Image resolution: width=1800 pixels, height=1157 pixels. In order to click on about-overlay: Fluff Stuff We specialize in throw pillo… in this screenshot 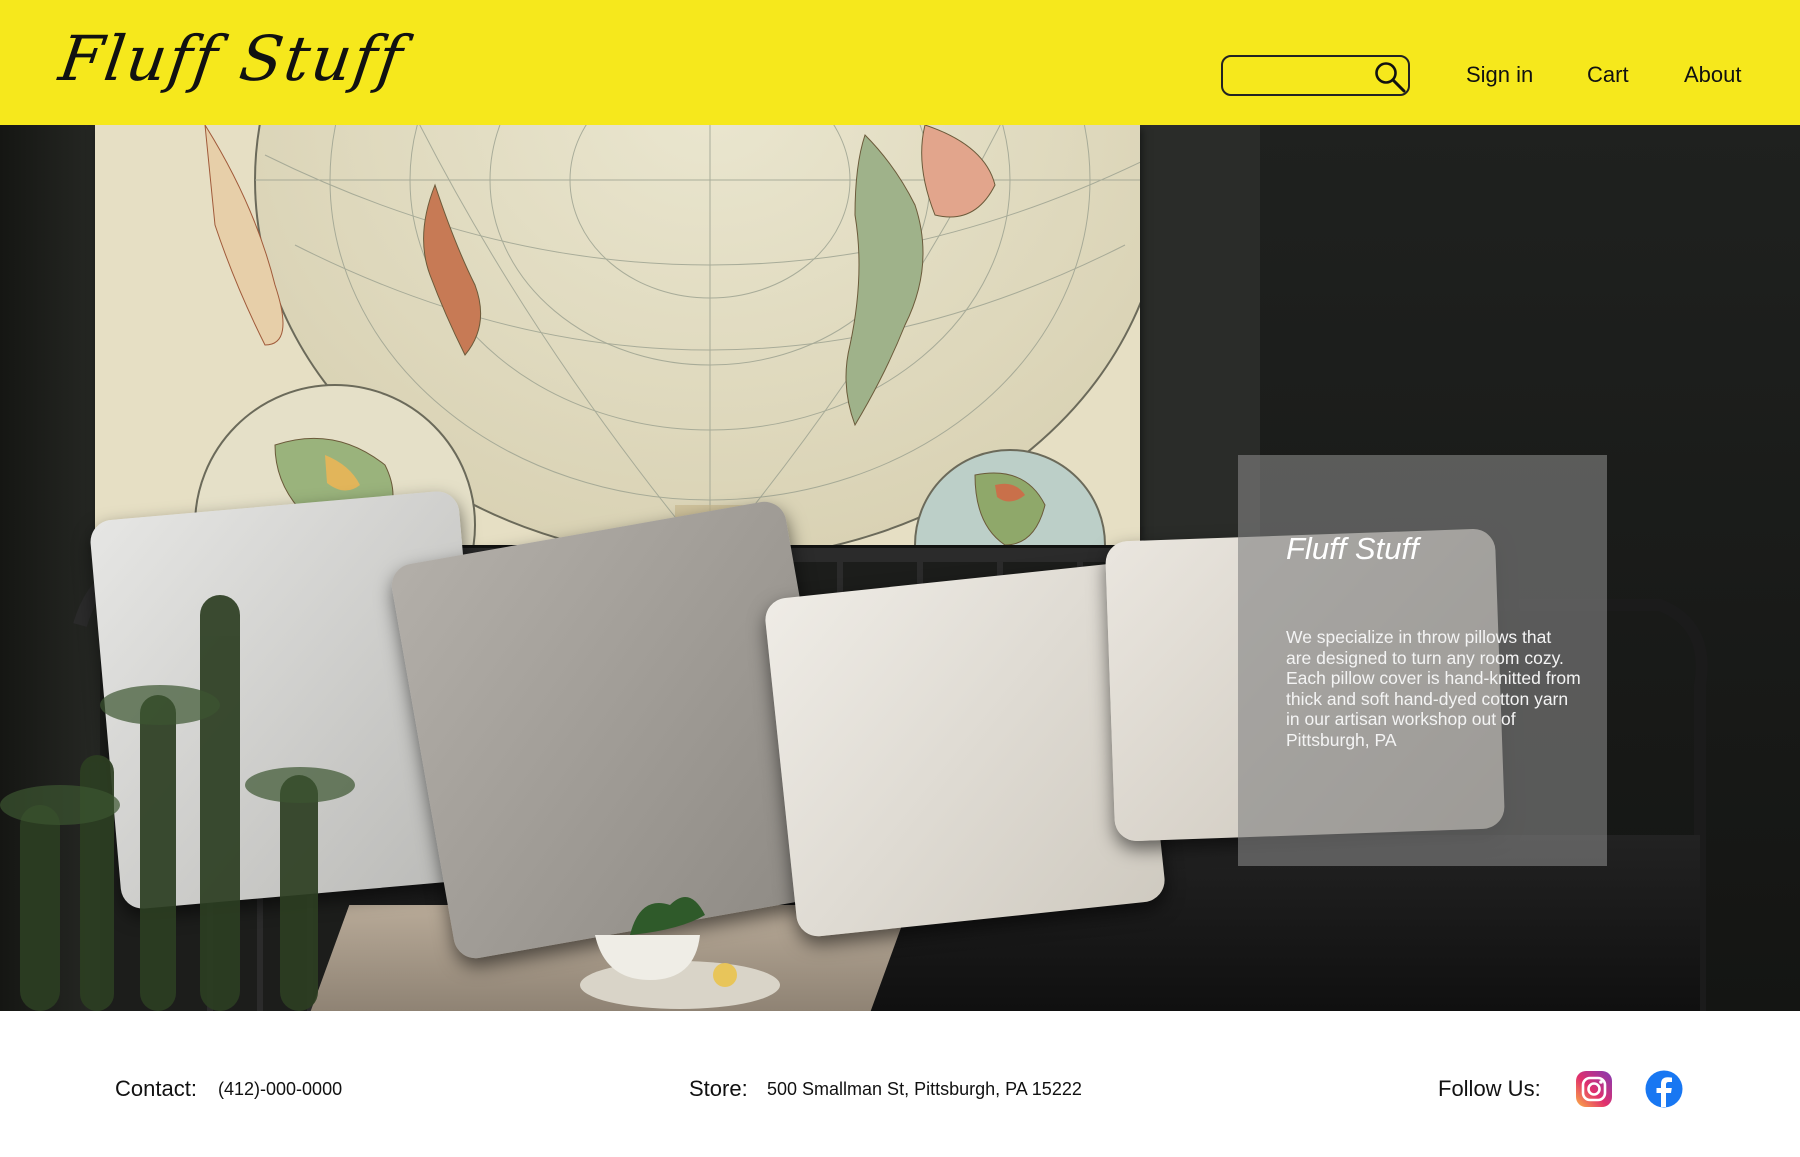, I will do `click(1422, 660)`.